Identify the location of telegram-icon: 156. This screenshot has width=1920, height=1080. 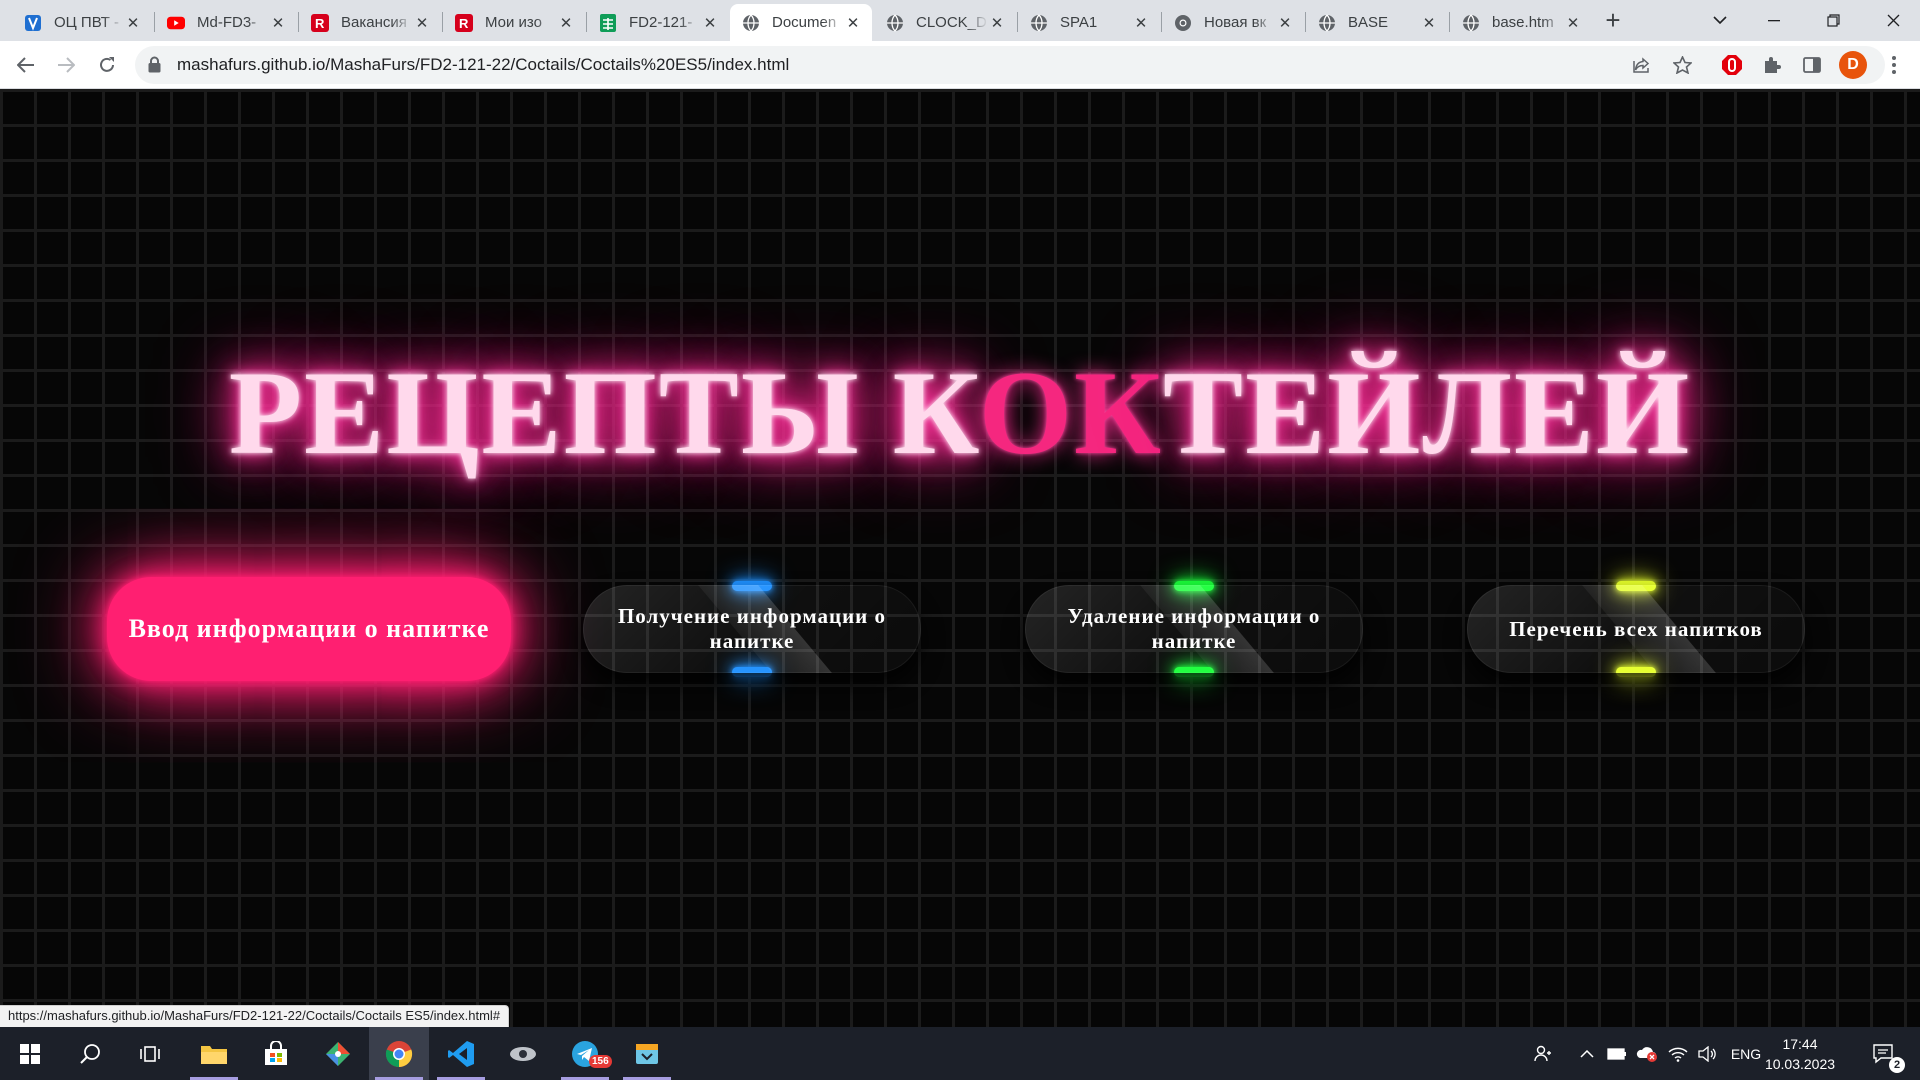
(585, 1053).